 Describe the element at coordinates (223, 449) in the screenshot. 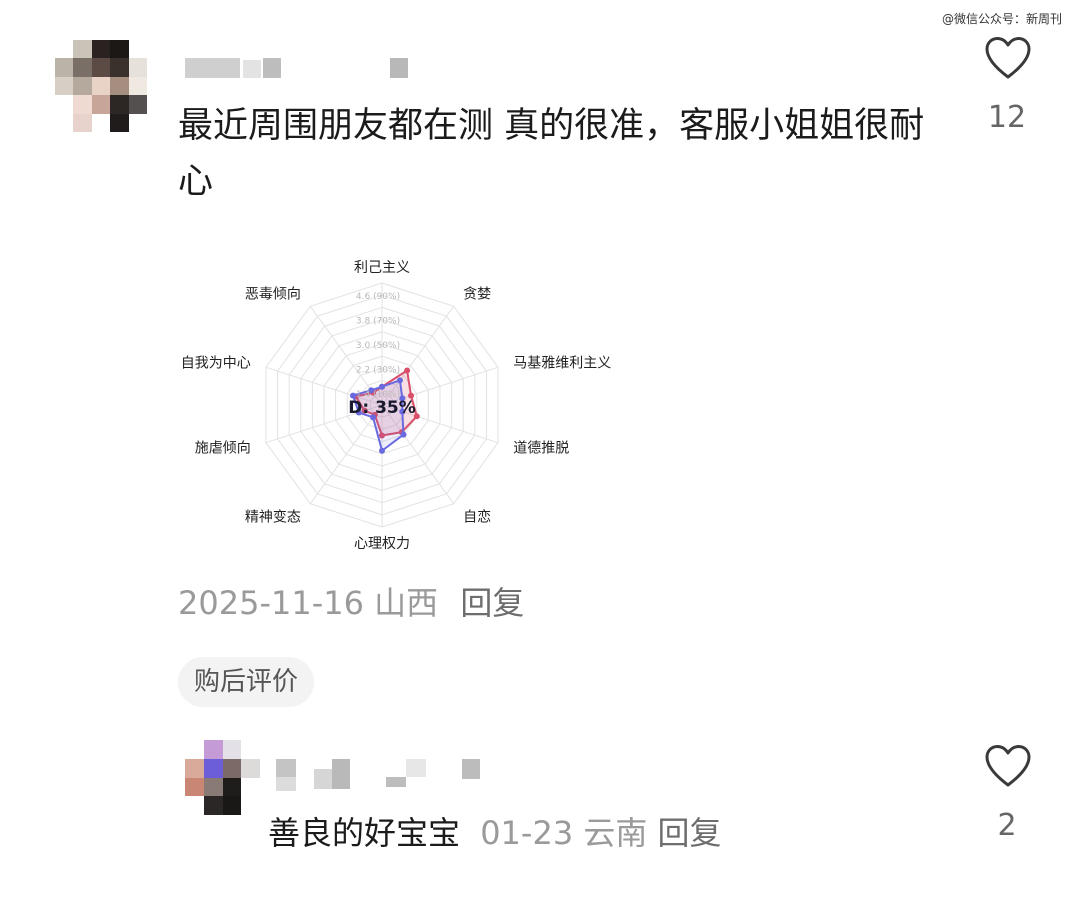

I see `radar-axis-label: 施虐倾向` at that location.